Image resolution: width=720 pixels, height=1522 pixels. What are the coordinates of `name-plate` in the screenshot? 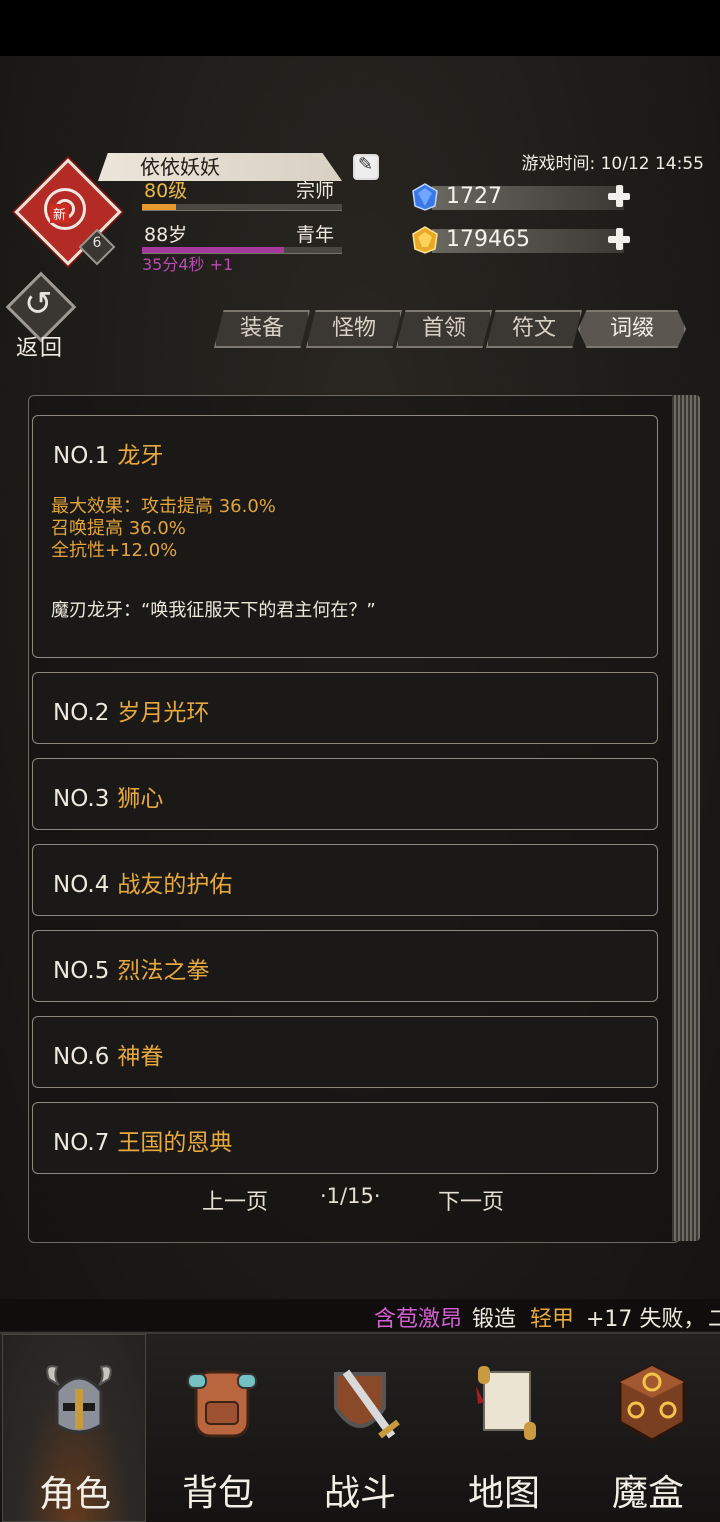 It's located at (220, 167).